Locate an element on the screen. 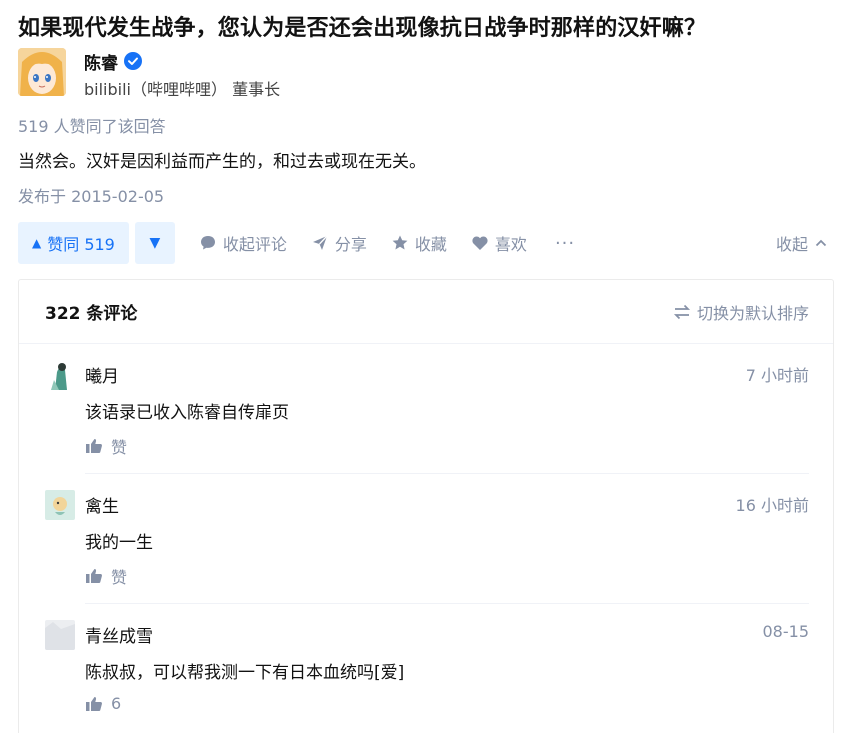 This screenshot has height=733, width=856. comment-time: 7 小时前 is located at coordinates (777, 375).